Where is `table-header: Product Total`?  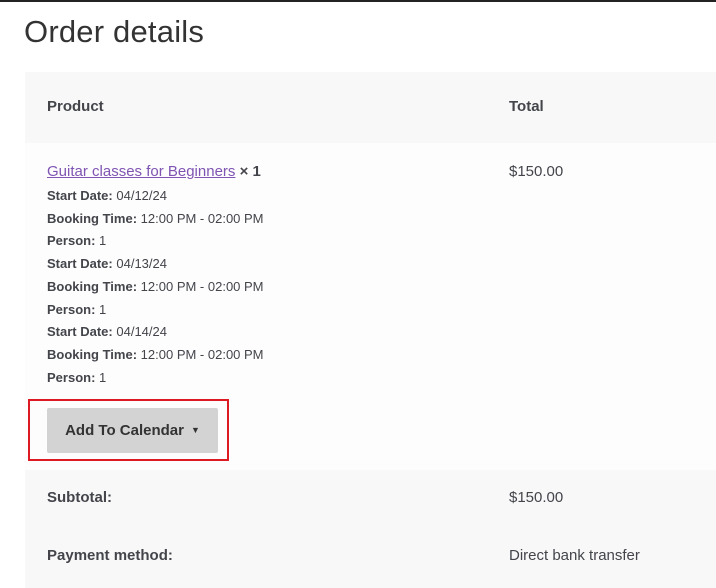 table-header: Product Total is located at coordinates (370, 107).